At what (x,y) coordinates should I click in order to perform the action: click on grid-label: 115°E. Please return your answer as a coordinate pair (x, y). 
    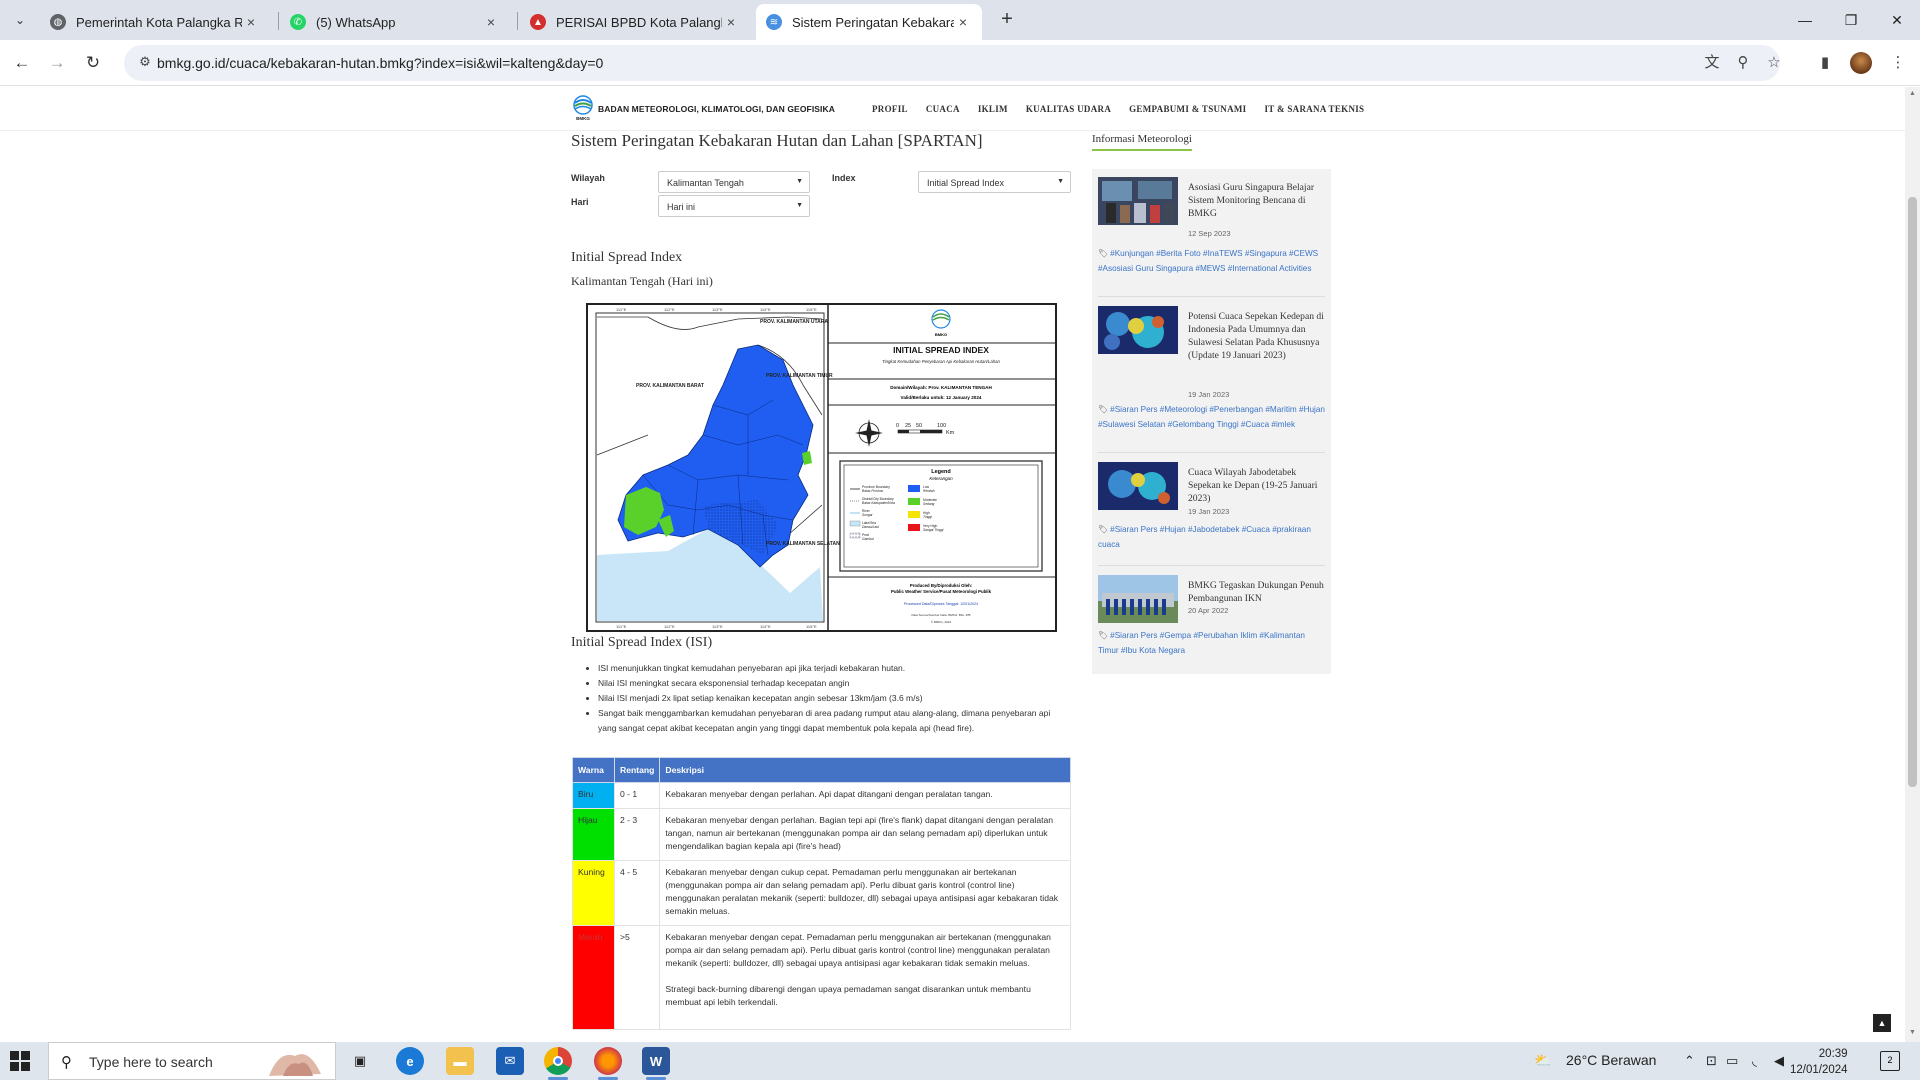
    Looking at the image, I should click on (811, 309).